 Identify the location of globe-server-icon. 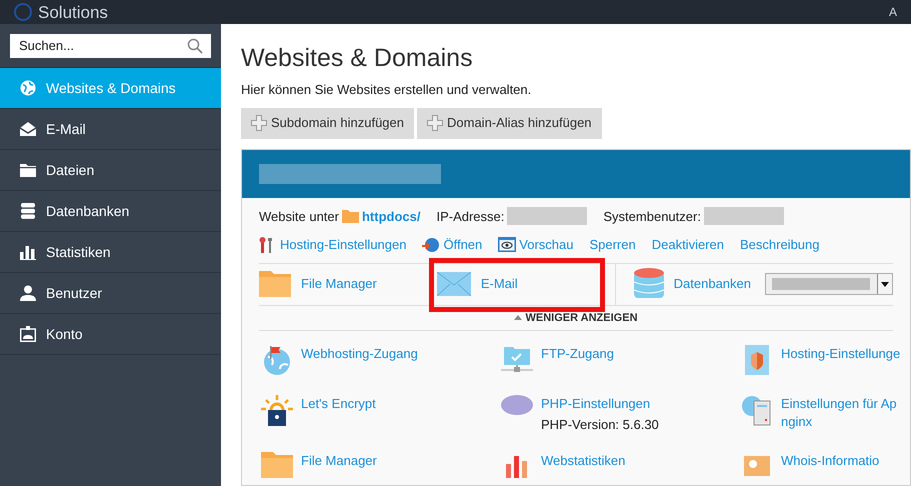
(757, 411).